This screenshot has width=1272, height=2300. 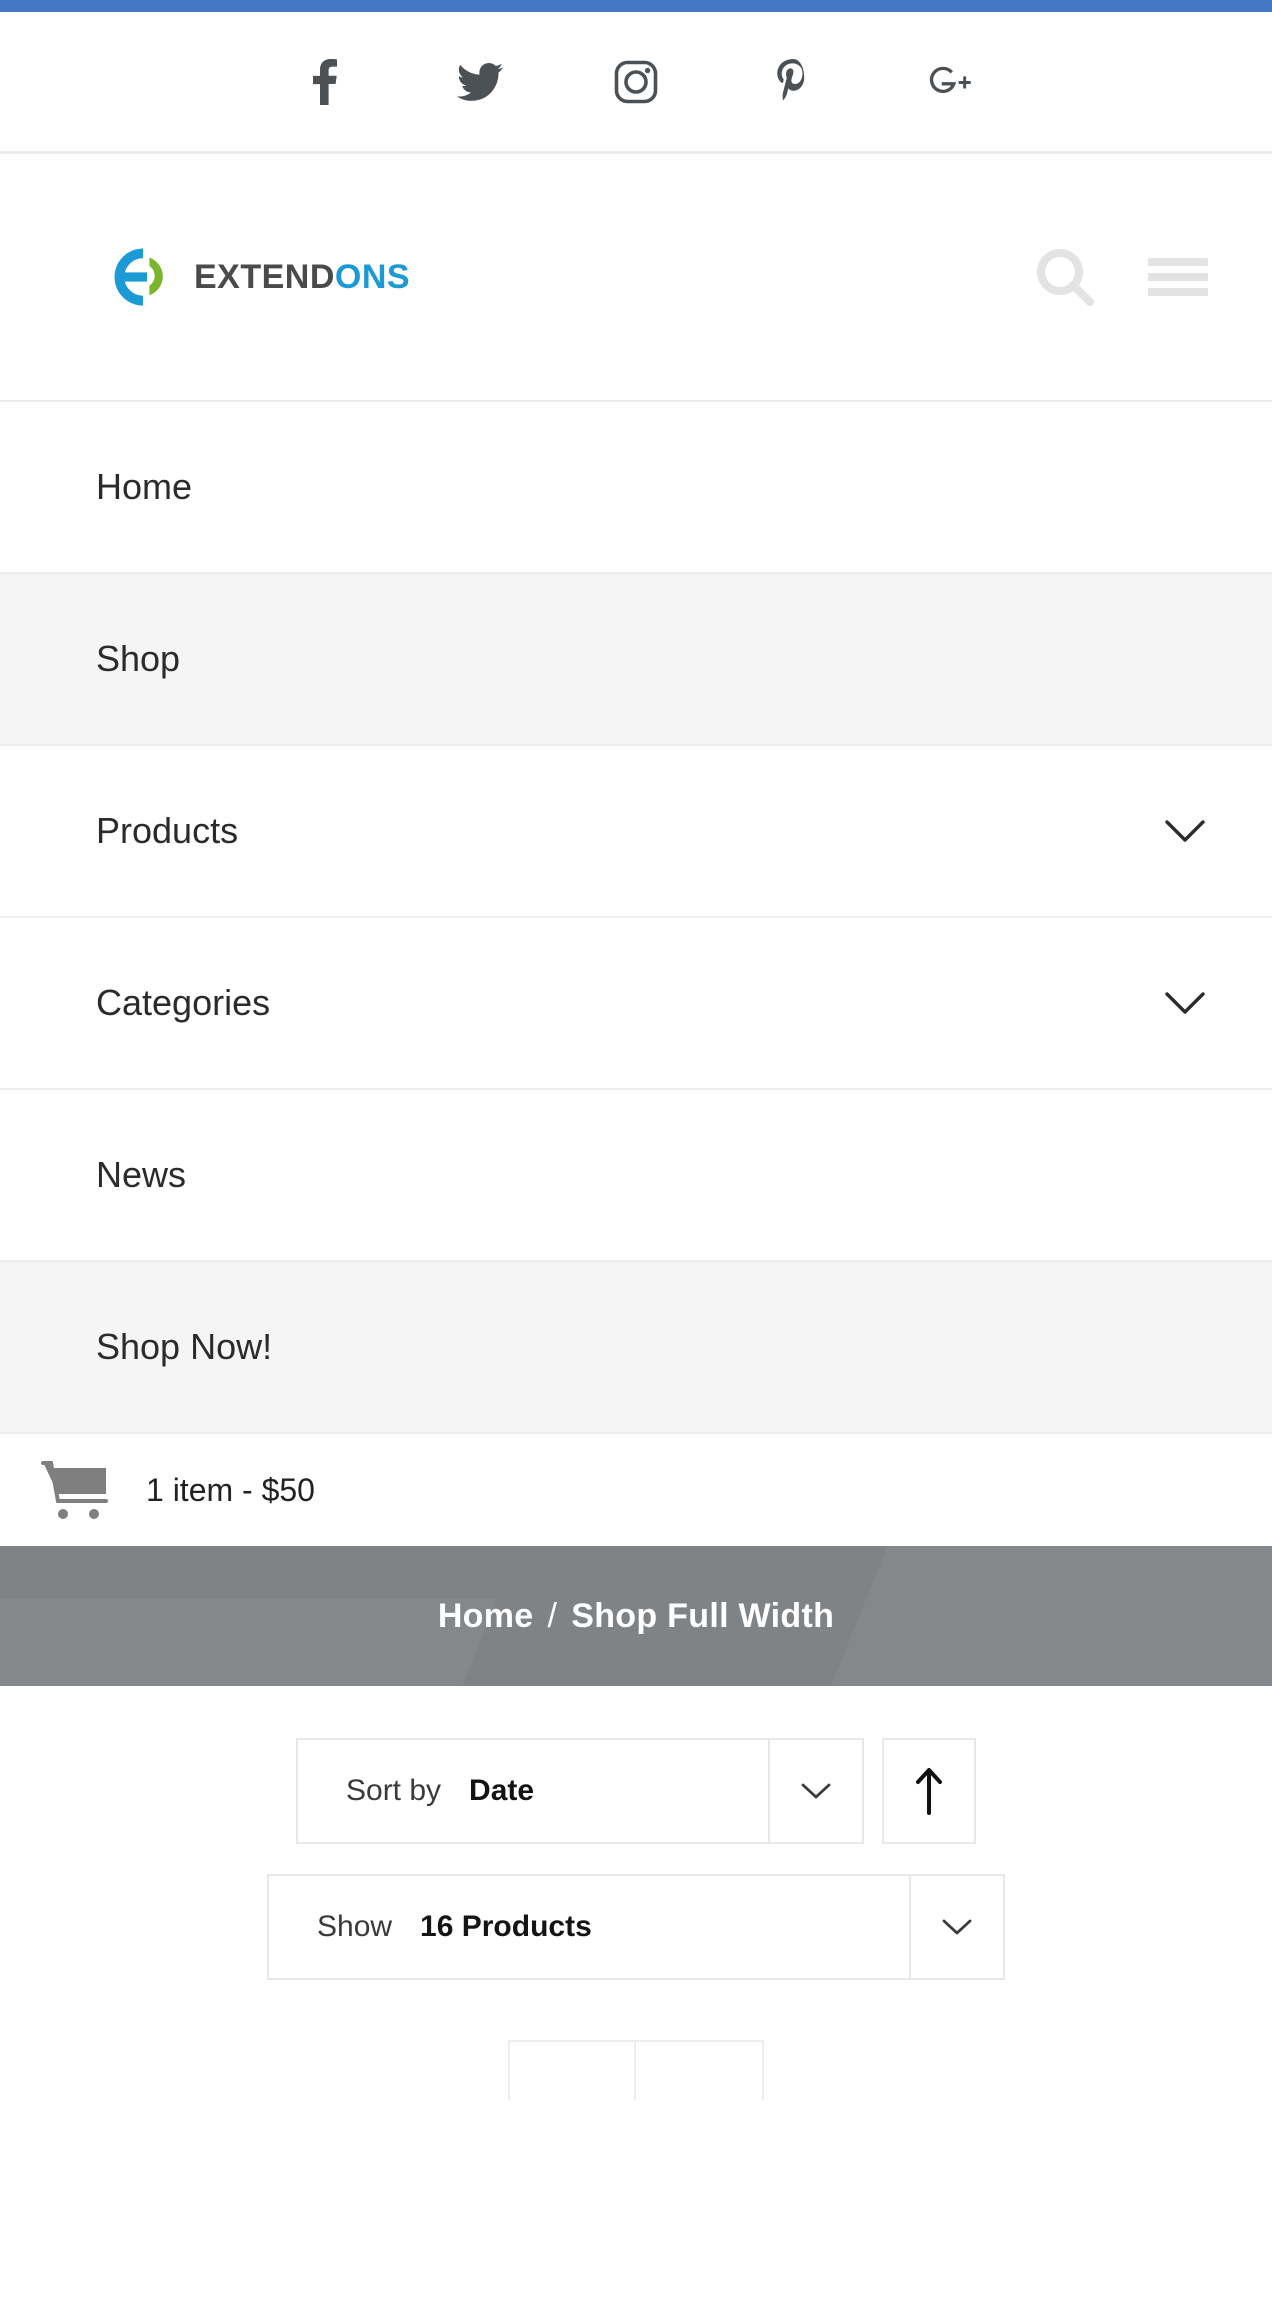 What do you see at coordinates (1065, 277) in the screenshot?
I see `search-icon` at bounding box center [1065, 277].